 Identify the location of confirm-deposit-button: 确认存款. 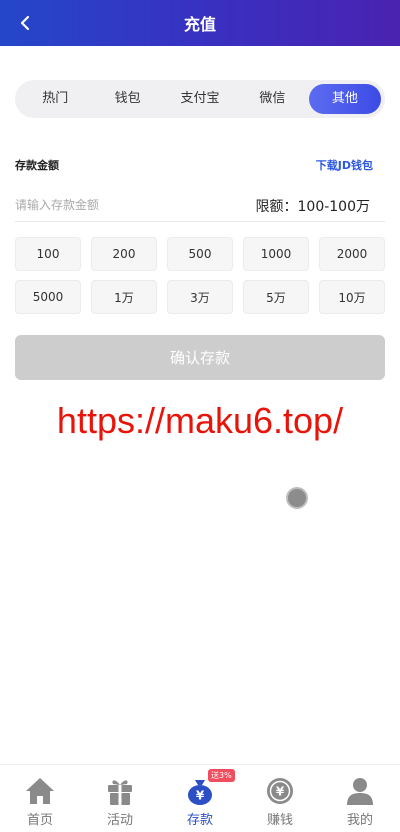
(200, 357).